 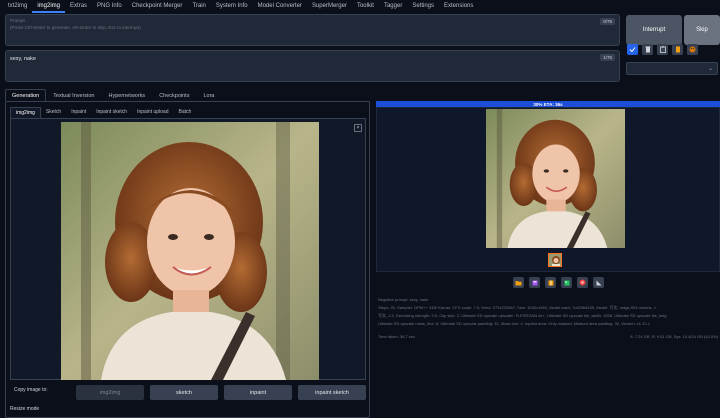 I want to click on tab-supermerger: SuperMerger, so click(x=329, y=6).